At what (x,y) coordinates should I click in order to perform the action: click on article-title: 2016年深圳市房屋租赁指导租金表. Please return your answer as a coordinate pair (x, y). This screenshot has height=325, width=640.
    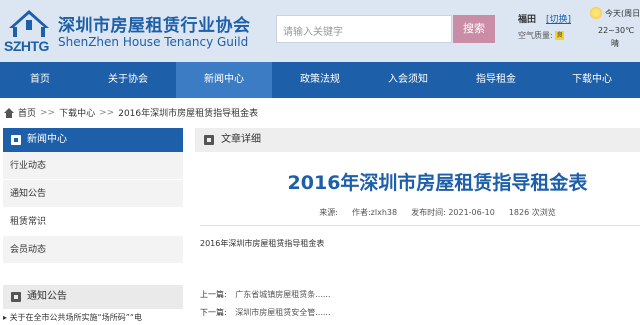
    Looking at the image, I should click on (437, 183).